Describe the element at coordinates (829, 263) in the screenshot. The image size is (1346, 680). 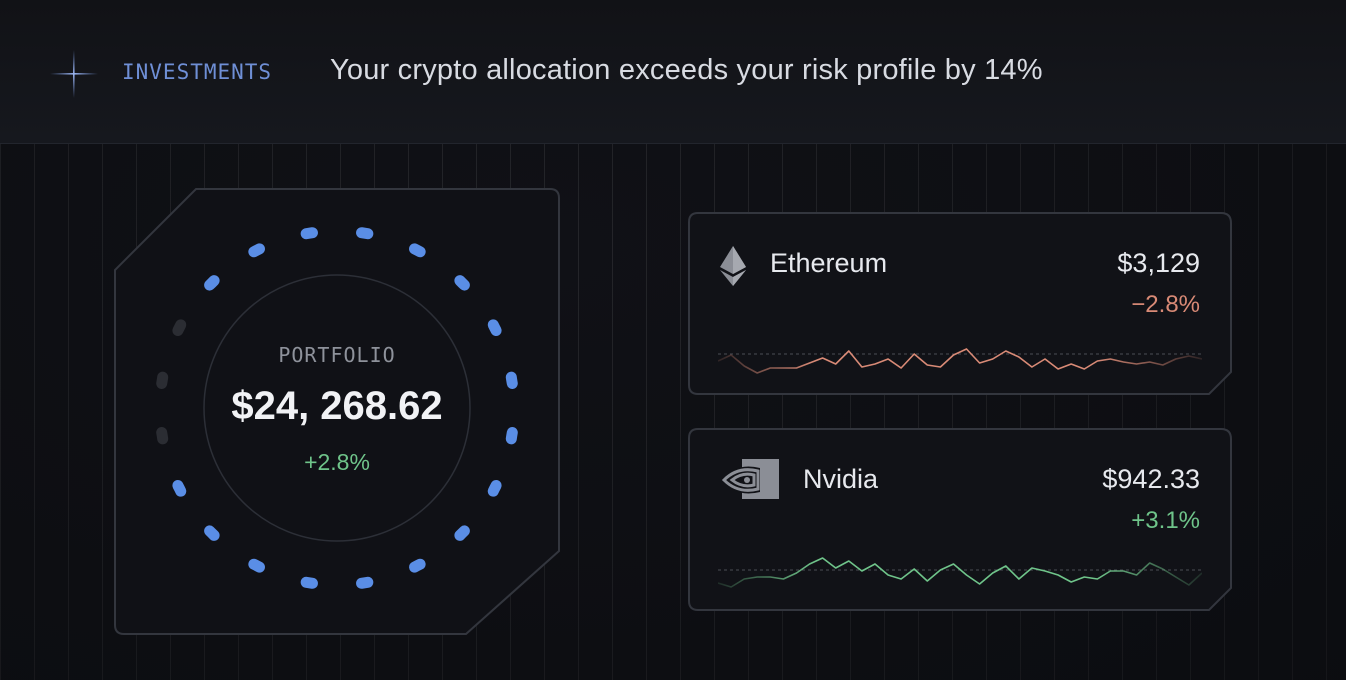
I see `asset-name: Ethereum` at that location.